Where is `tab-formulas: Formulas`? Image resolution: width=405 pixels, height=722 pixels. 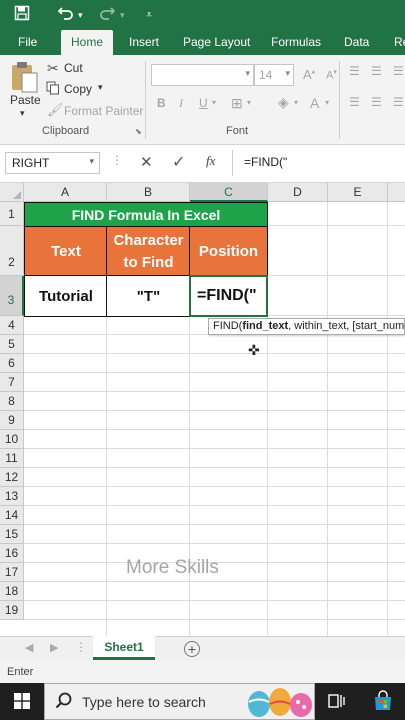
tab-formulas: Formulas is located at coordinates (296, 42).